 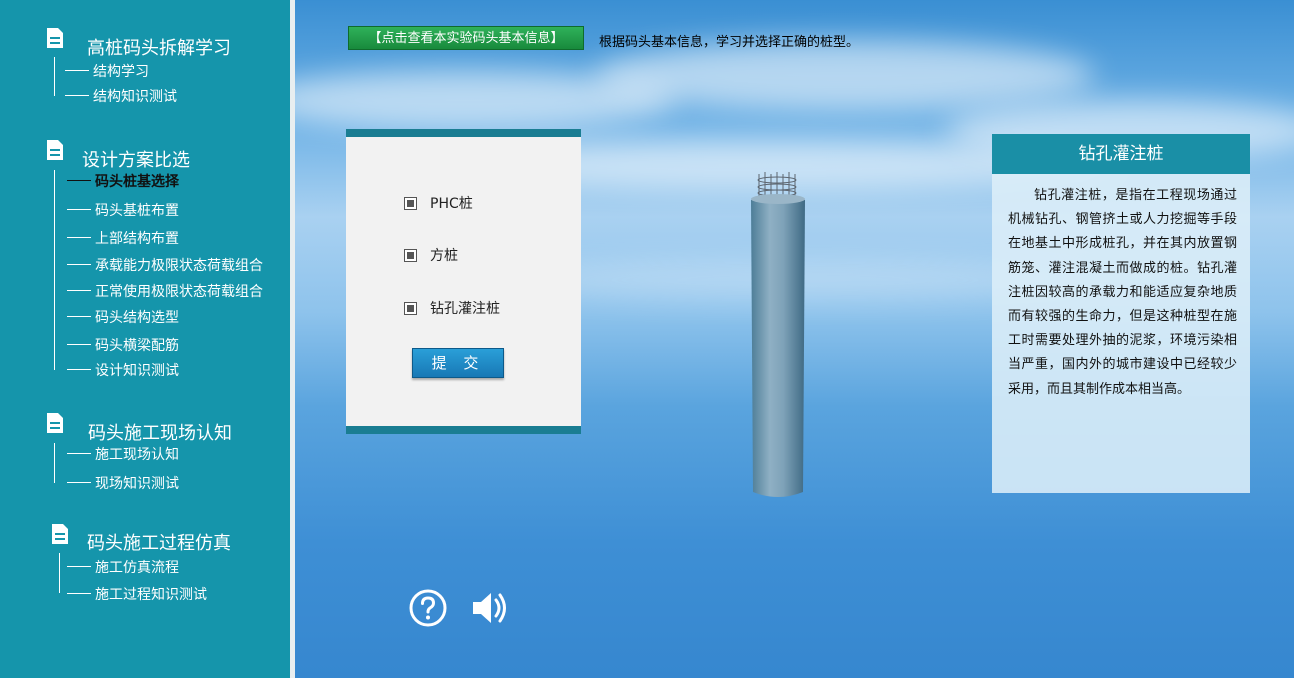 I want to click on sidebar-item-superstructure: 上部结构布置, so click(x=123, y=238).